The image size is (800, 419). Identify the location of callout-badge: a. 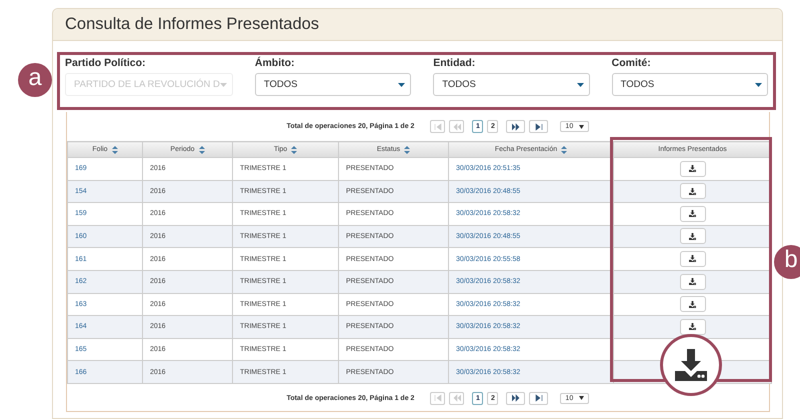
(35, 80).